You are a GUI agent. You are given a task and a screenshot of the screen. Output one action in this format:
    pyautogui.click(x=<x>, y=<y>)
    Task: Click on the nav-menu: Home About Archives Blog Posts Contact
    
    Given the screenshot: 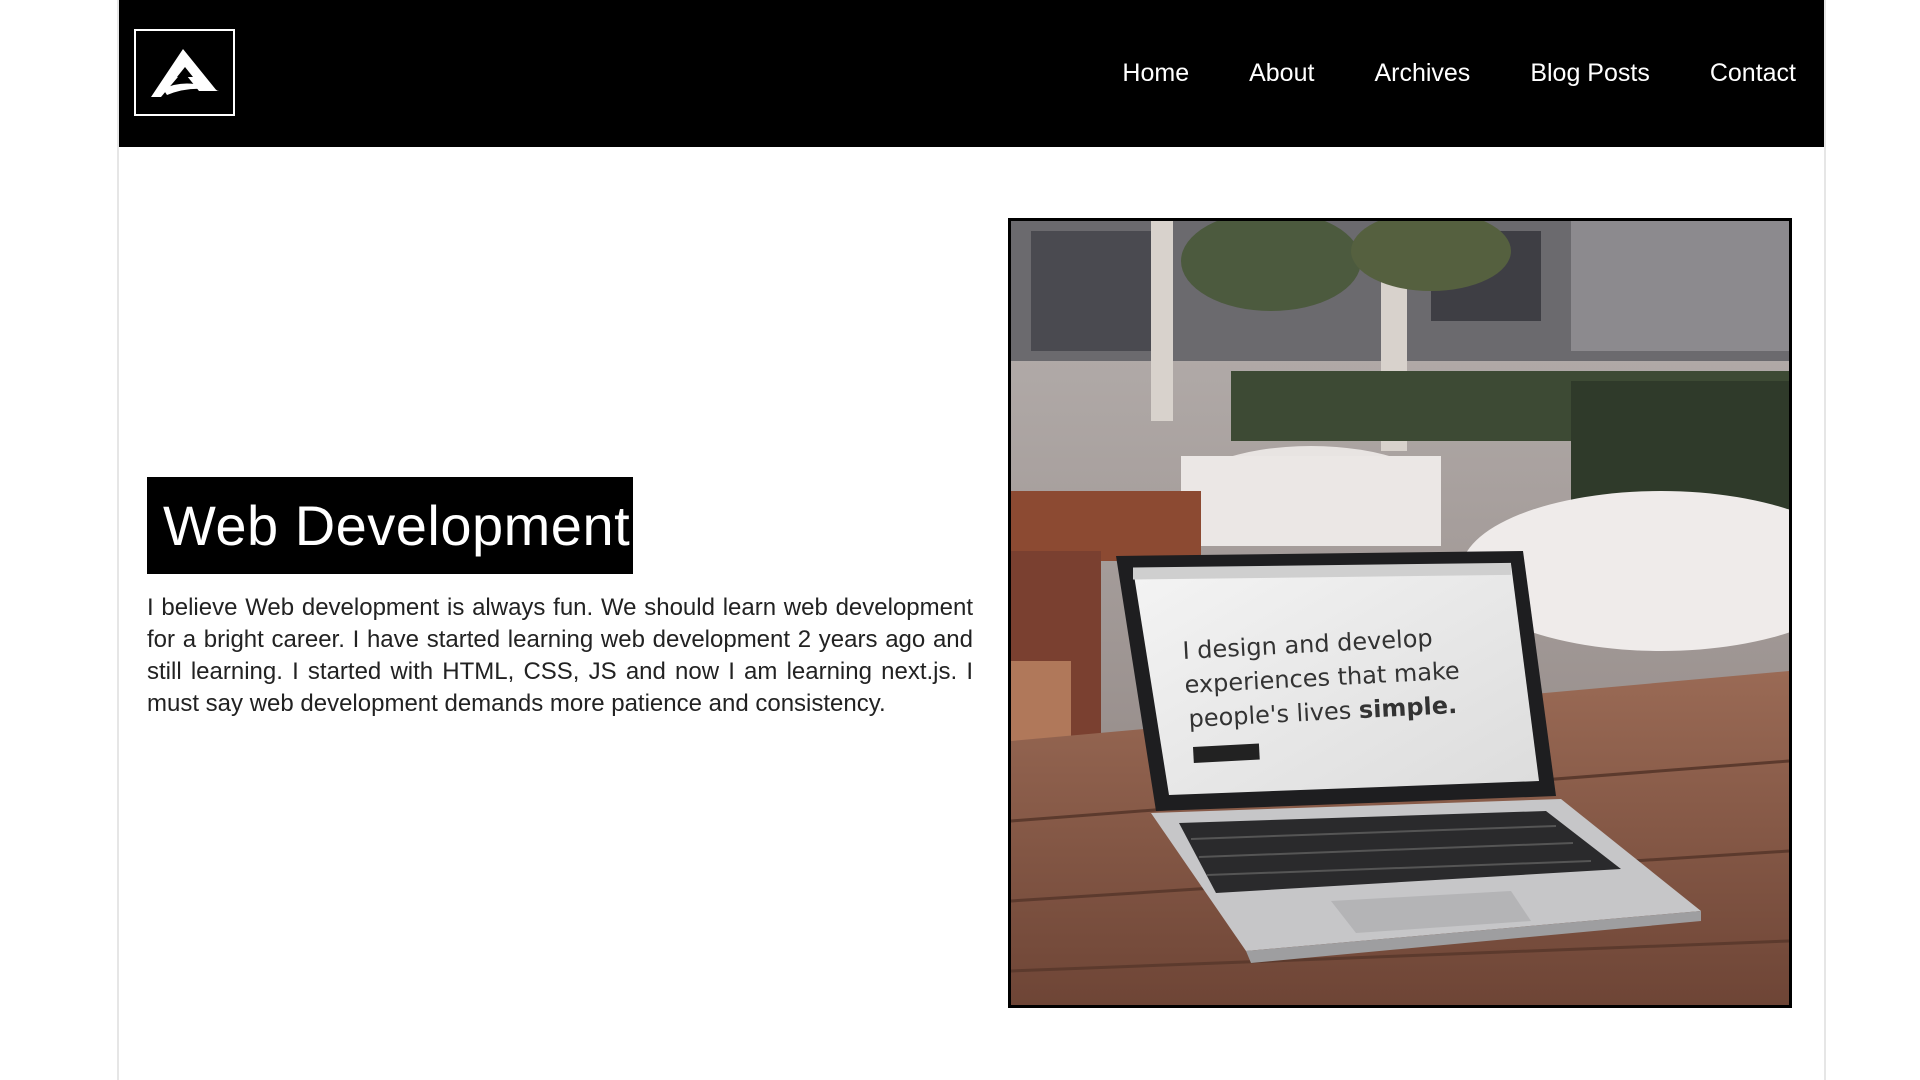 What is the action you would take?
    pyautogui.click(x=1459, y=73)
    